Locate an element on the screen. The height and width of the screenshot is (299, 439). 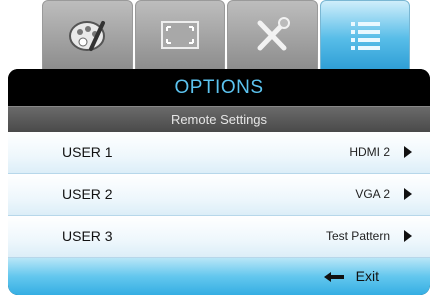
palette-icon is located at coordinates (87, 36).